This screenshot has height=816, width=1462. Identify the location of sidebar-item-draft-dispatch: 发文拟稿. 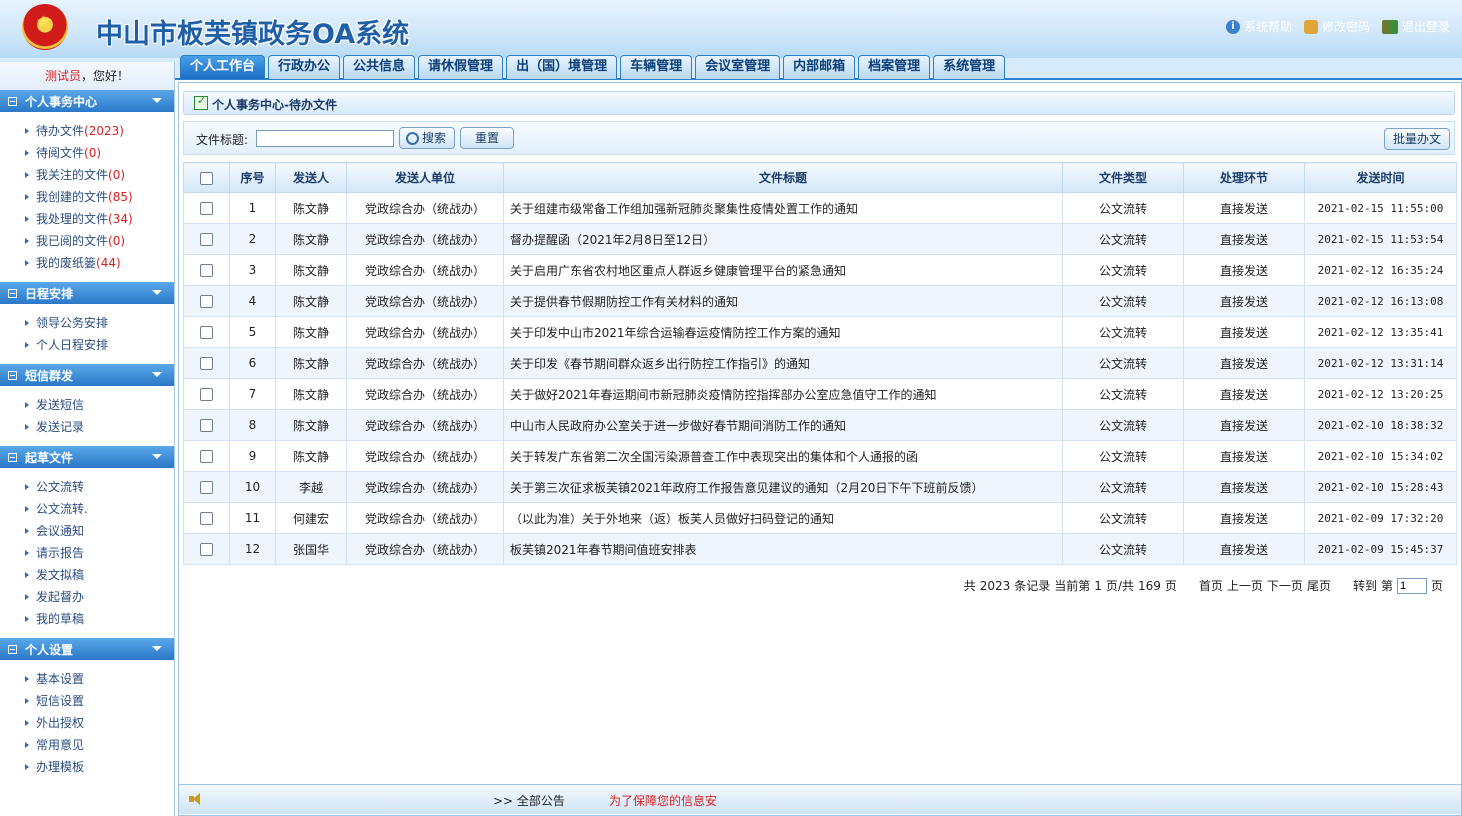
(87, 575).